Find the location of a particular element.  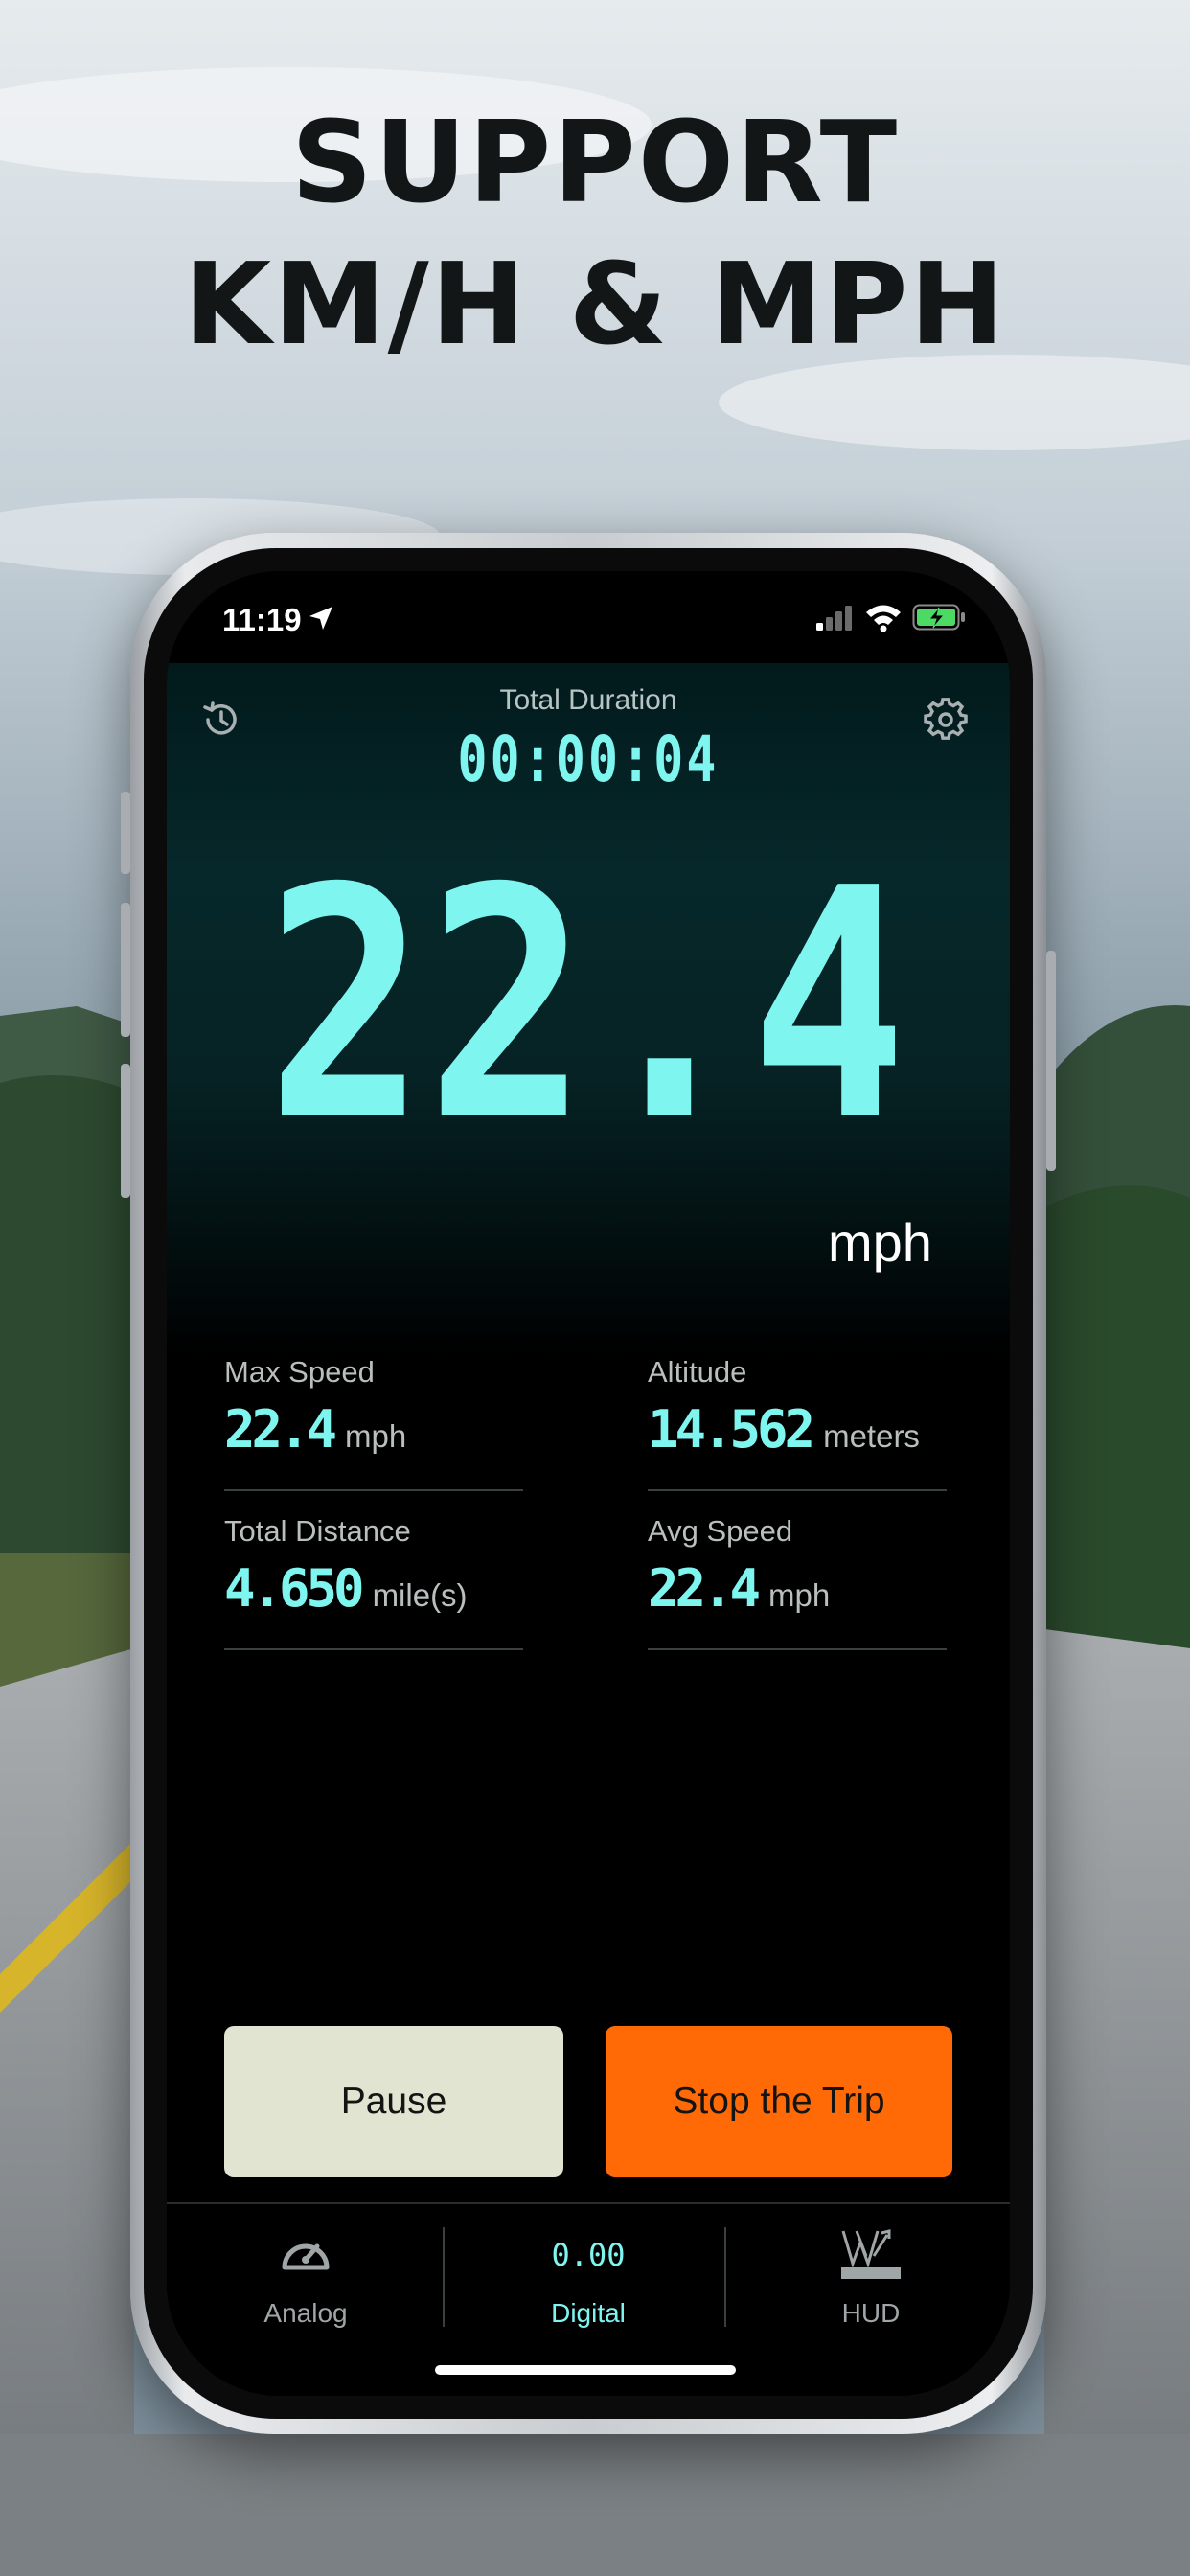

tab-label: Analog is located at coordinates (305, 2313).